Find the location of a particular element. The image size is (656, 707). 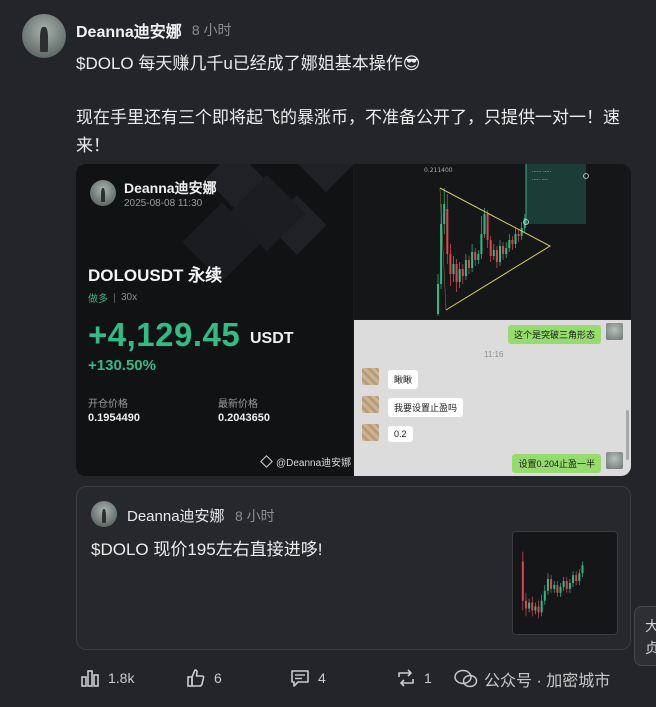

candlestick-chart: ······ ····· ····· ···· 0.211400 is located at coordinates (506, 240).